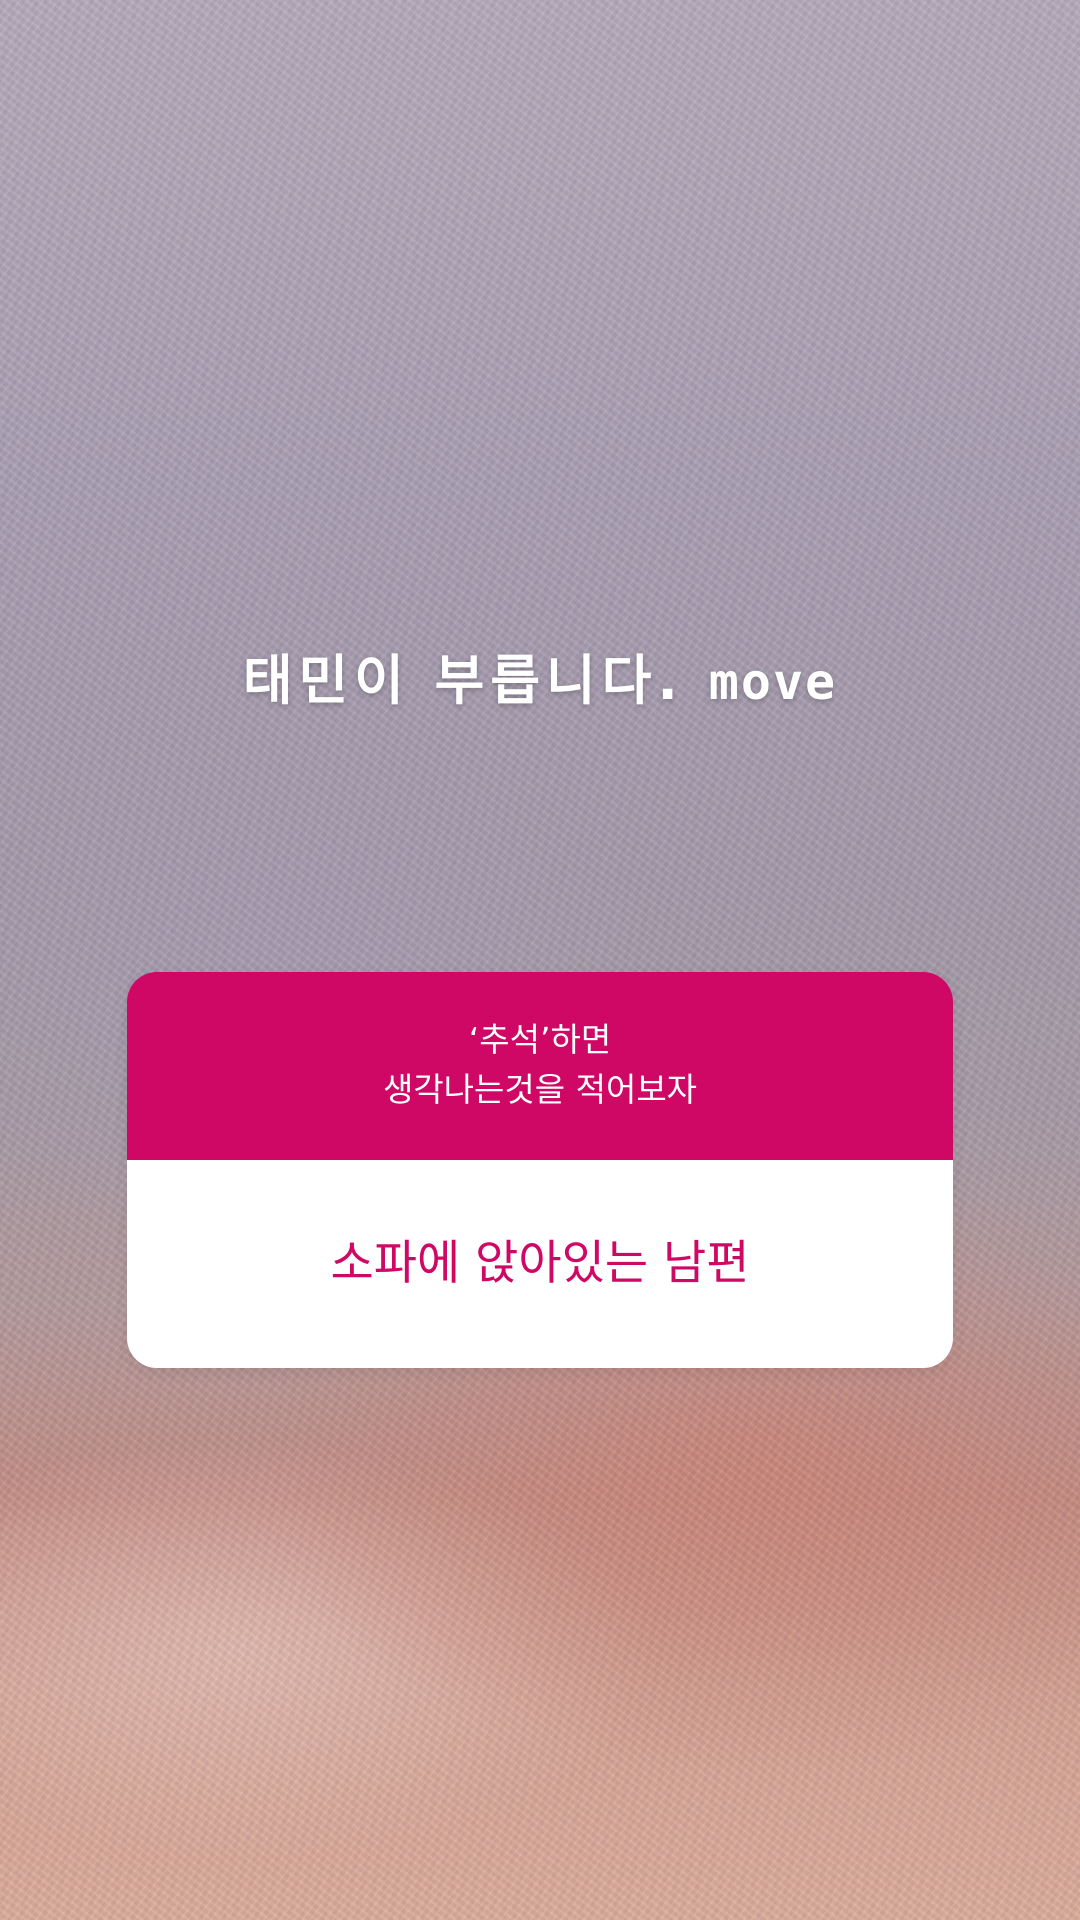 This screenshot has width=1080, height=1920. Describe the element at coordinates (540, 1089) in the screenshot. I see `question-line-2: 생각나는것을 적어보자` at that location.